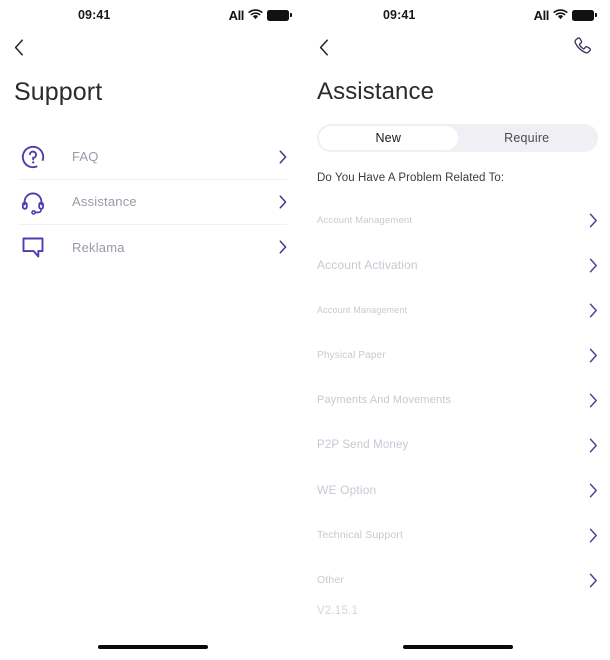  Describe the element at coordinates (457, 490) in the screenshot. I see `list-item: WE Option` at that location.